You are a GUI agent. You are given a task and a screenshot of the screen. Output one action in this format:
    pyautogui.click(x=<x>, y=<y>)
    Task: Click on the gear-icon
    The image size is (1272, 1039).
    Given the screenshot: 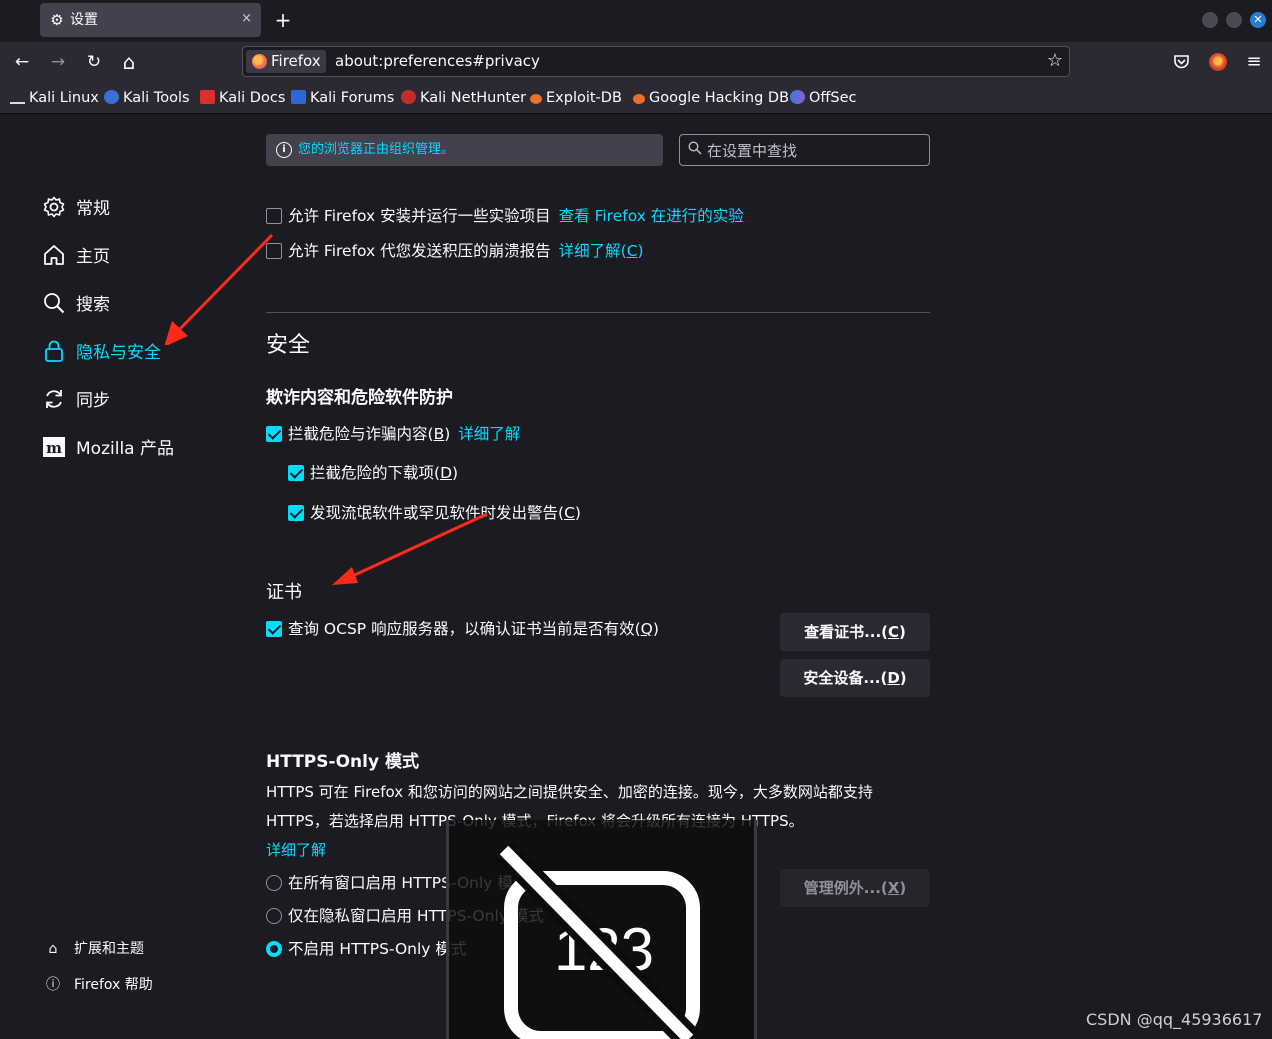 What is the action you would take?
    pyautogui.click(x=54, y=207)
    